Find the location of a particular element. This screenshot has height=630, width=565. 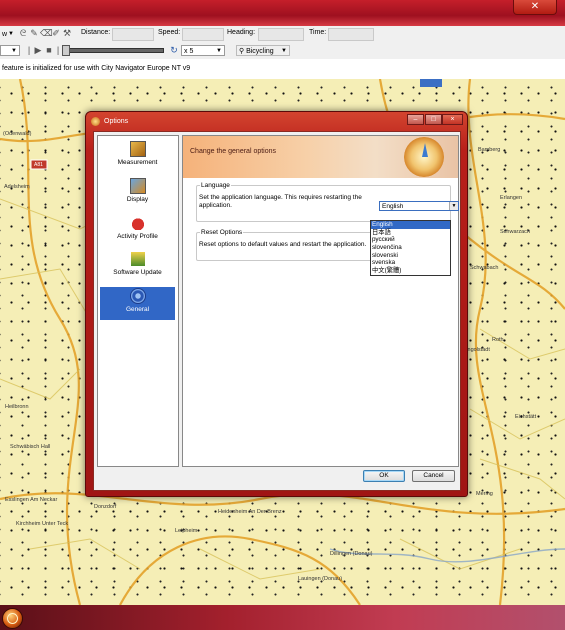

start-icon is located at coordinates (12, 618).